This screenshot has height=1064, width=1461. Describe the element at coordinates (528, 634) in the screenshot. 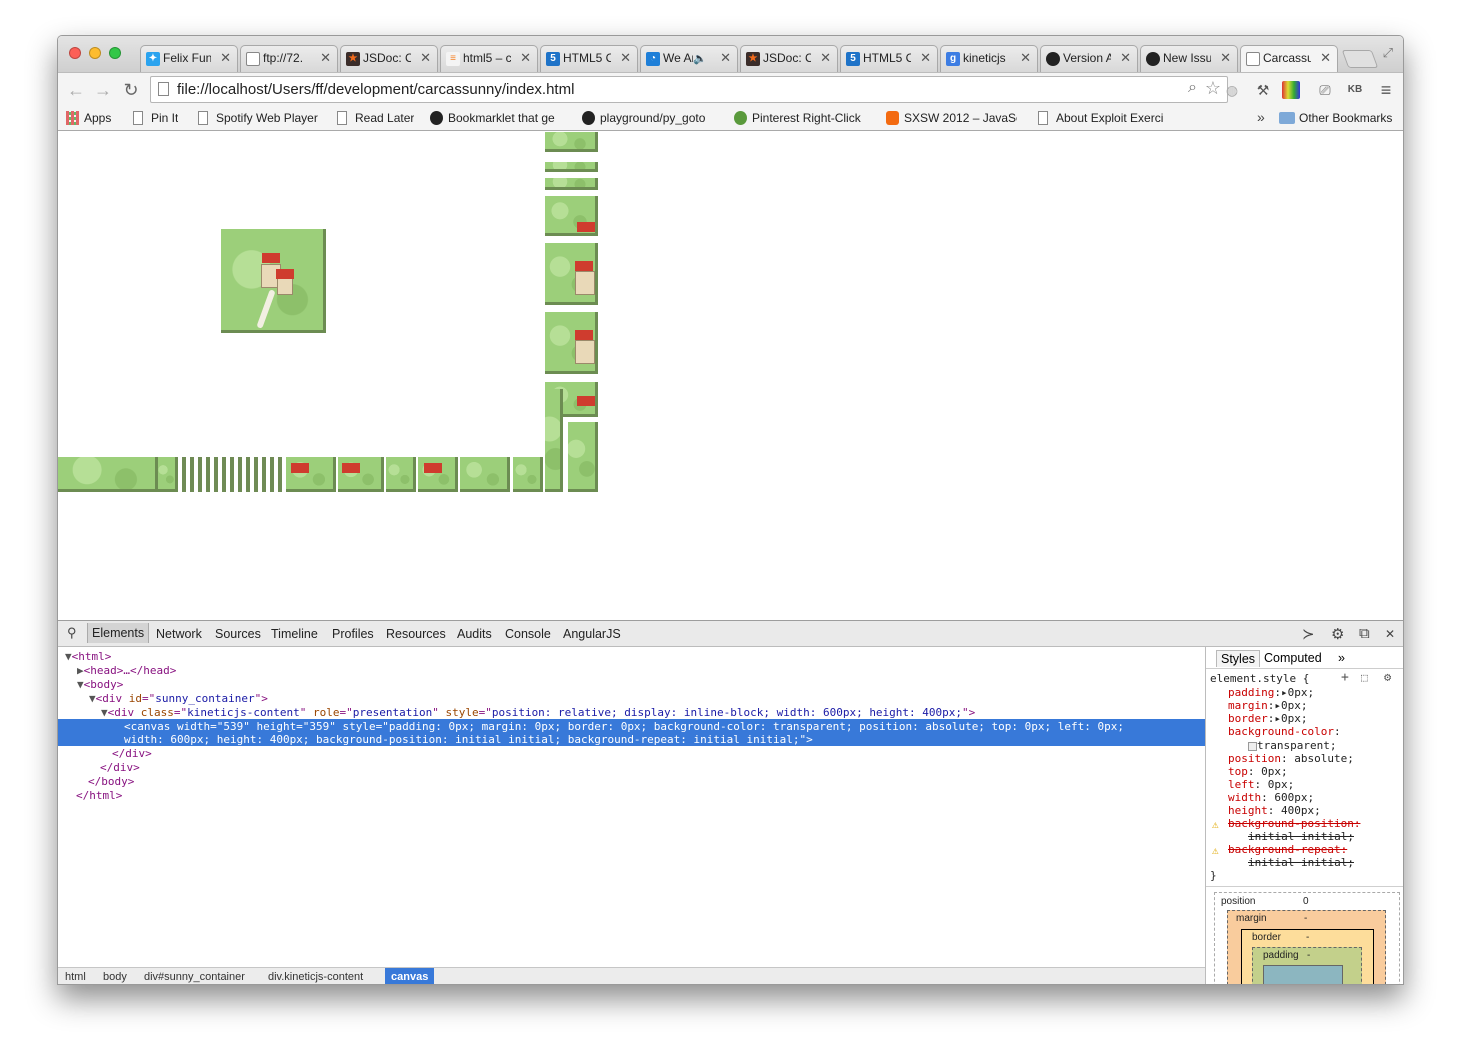

I see `tab-console: Console` at that location.